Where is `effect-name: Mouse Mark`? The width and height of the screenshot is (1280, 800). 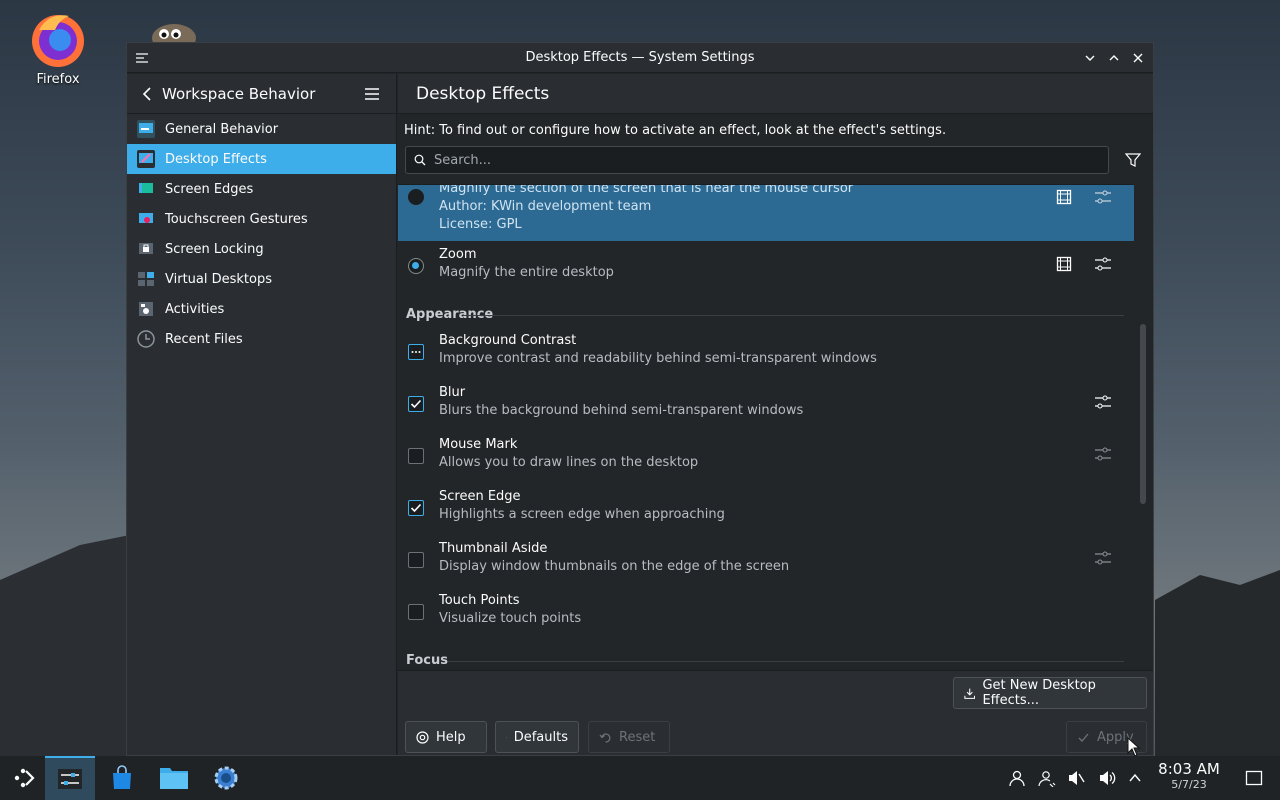 effect-name: Mouse Mark is located at coordinates (478, 444).